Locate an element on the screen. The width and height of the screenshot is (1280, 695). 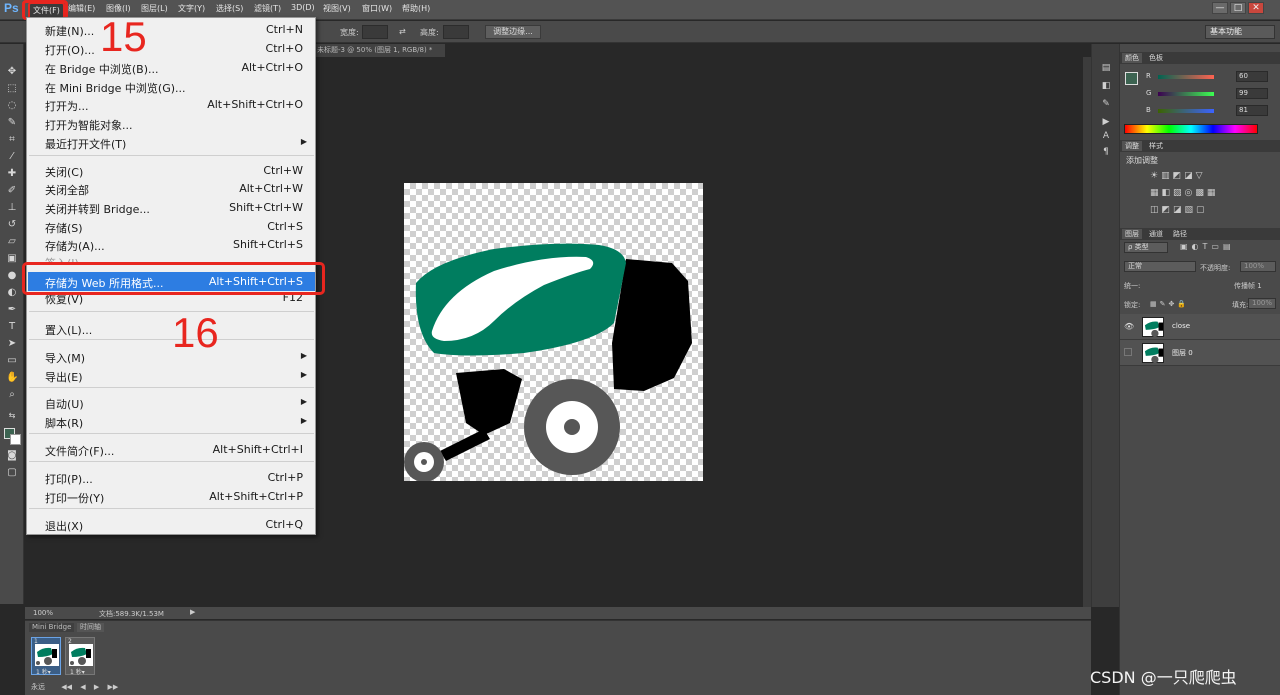
menu-item-open-as: 打开为... Alt+Shift+Ctrl+O is located at coordinates (171, 104).